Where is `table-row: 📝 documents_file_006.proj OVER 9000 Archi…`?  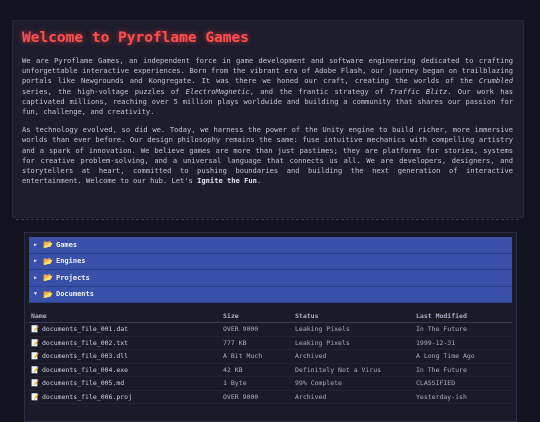
table-row: 📝 documents_file_006.proj OVER 9000 Archi… is located at coordinates (270, 397).